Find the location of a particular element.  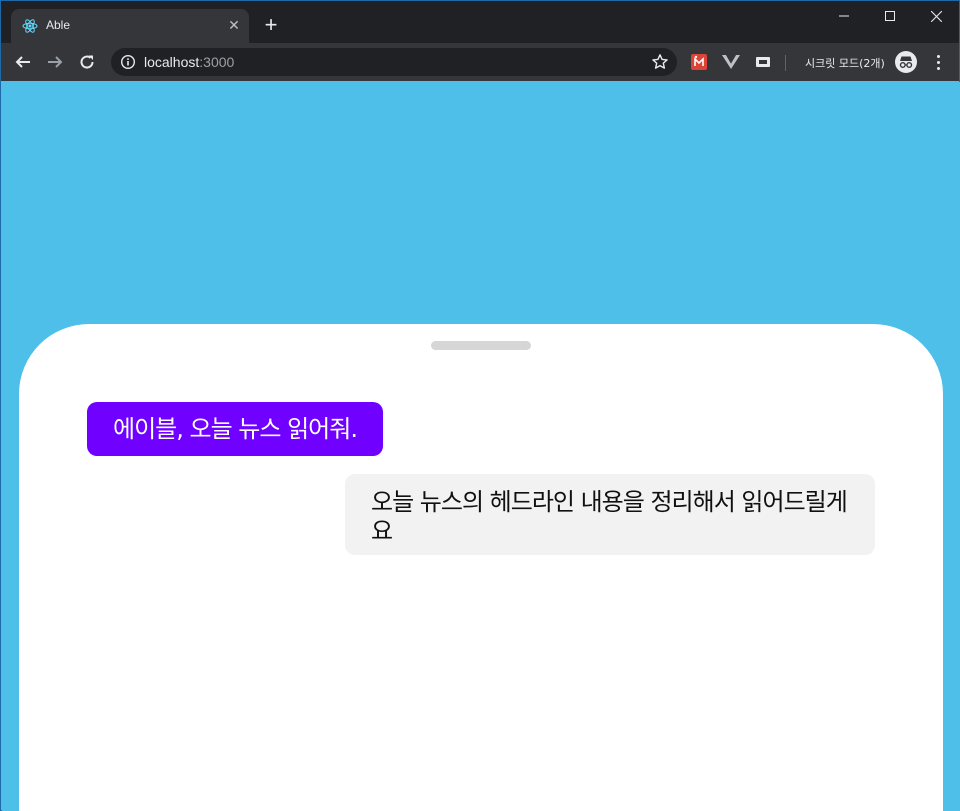

sheet-drag-handle is located at coordinates (481, 345).